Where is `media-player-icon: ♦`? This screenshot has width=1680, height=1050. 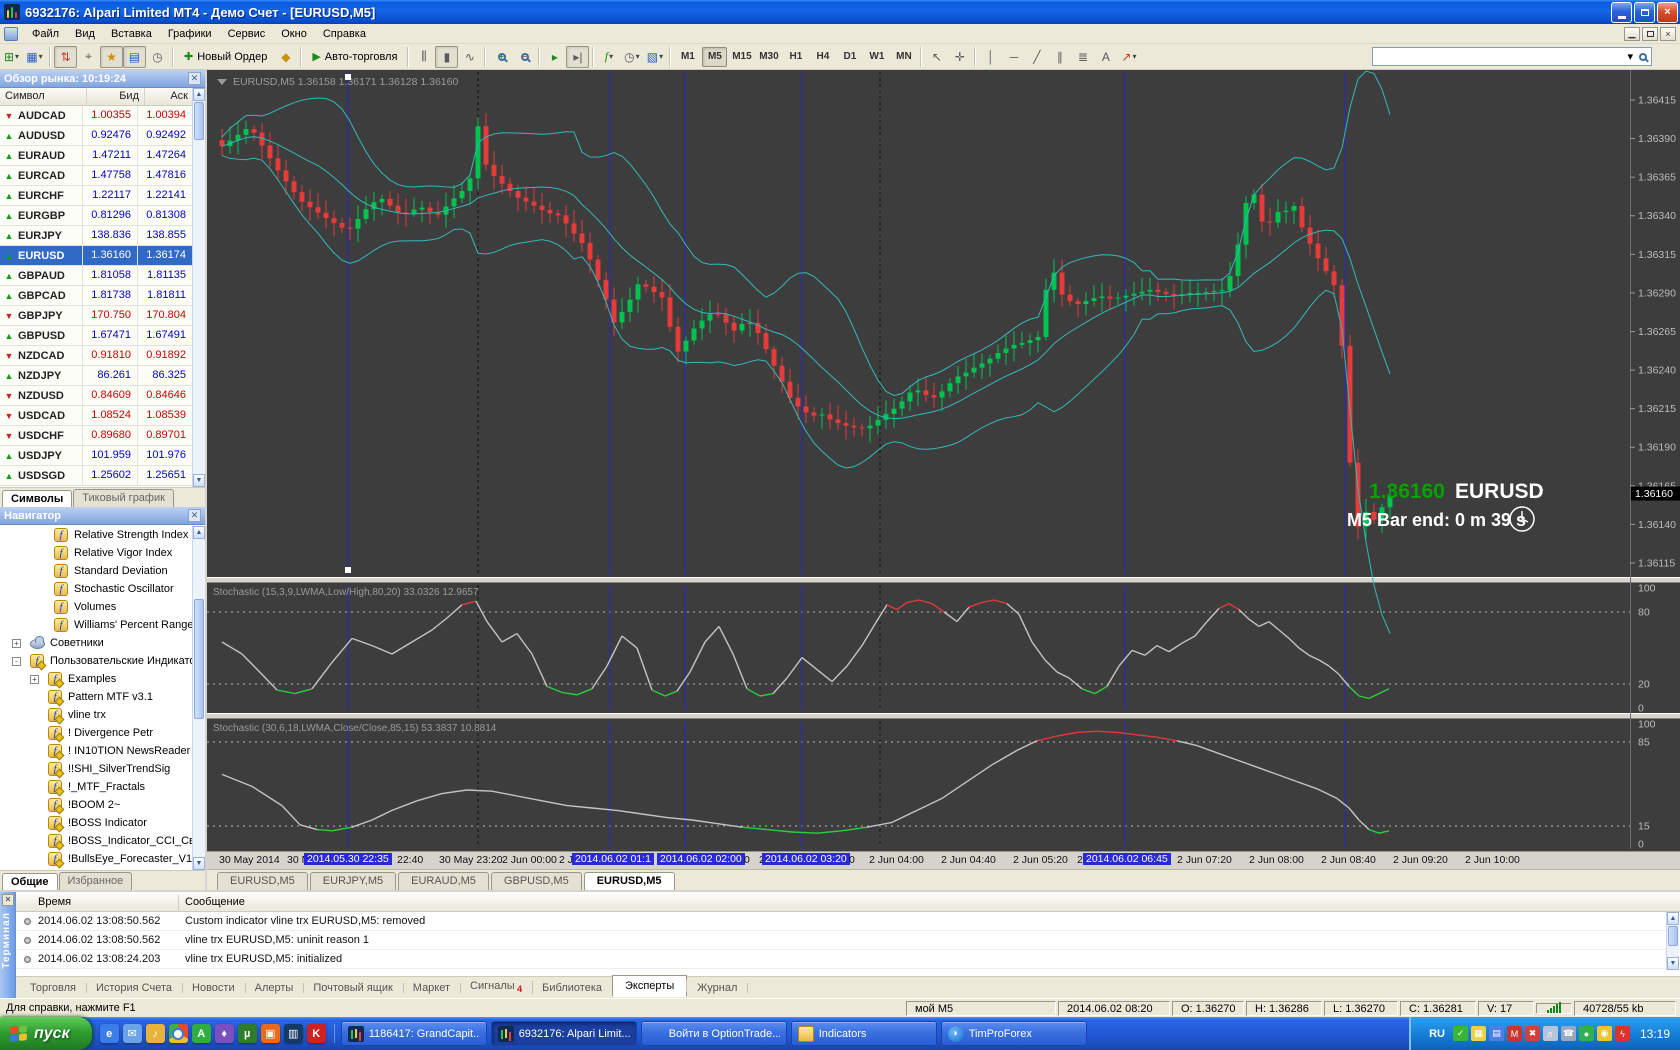
media-player-icon: ♦ is located at coordinates (224, 1033).